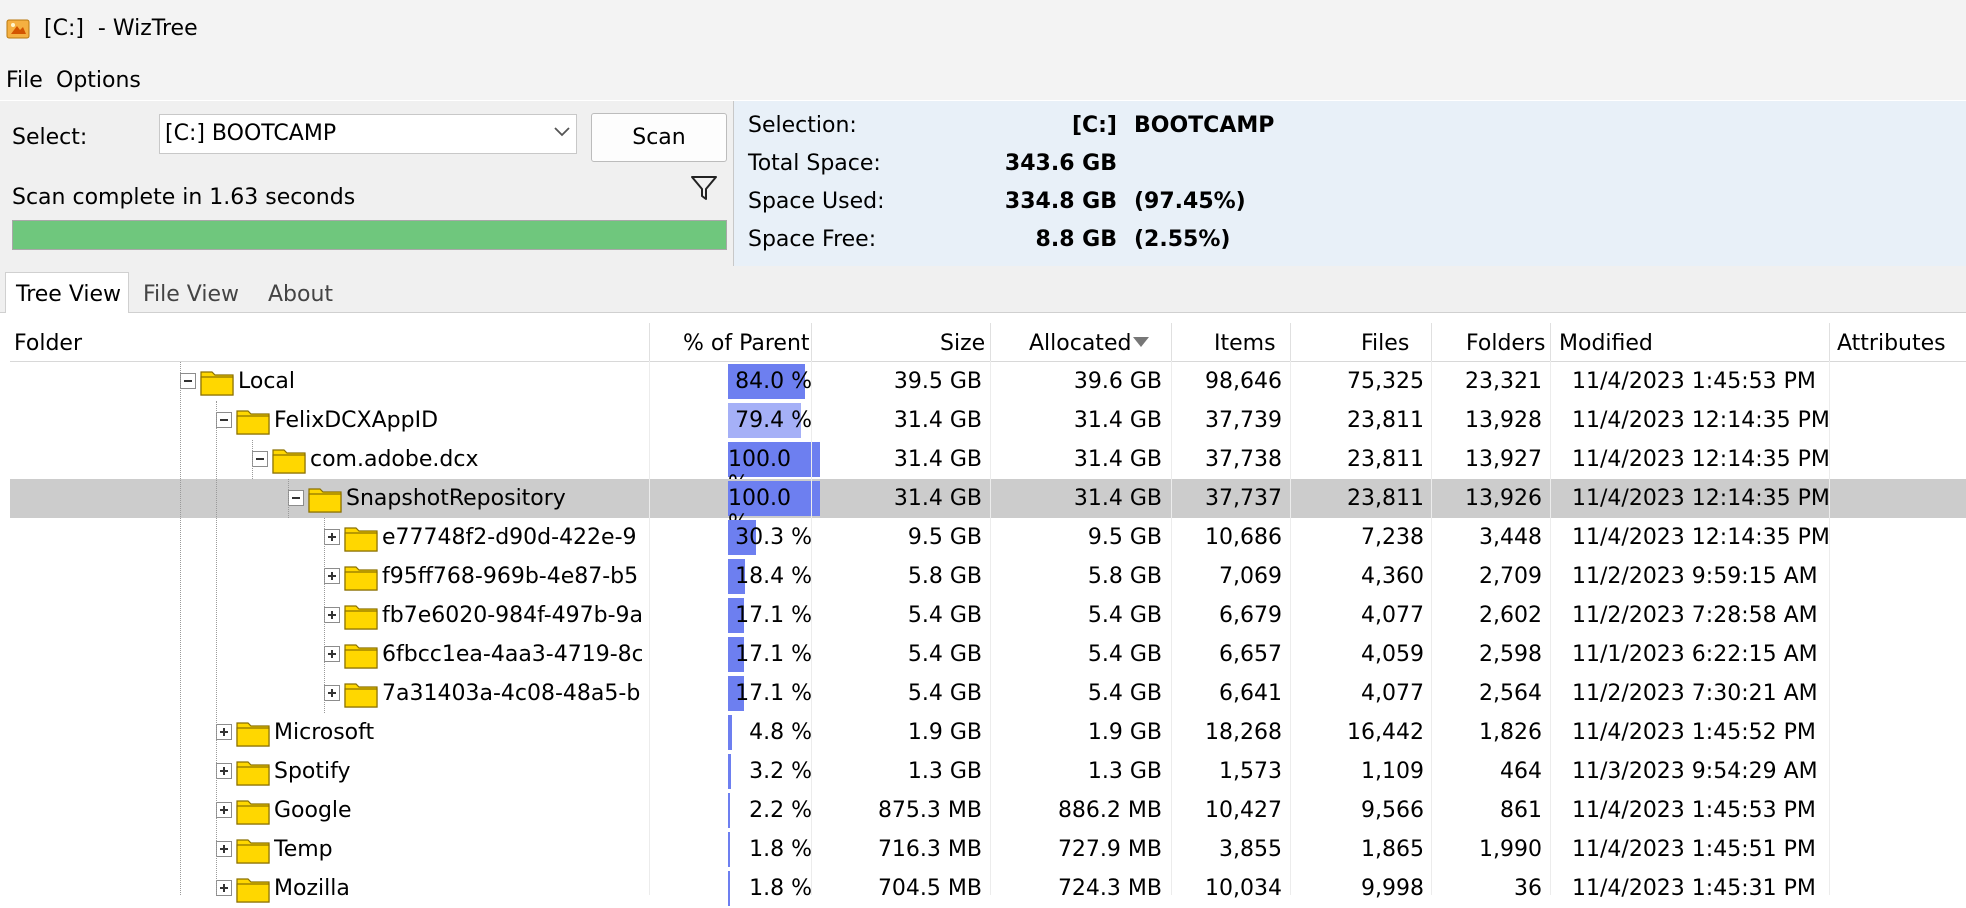  Describe the element at coordinates (191, 294) in the screenshot. I see `tab-file-view: File View` at that location.